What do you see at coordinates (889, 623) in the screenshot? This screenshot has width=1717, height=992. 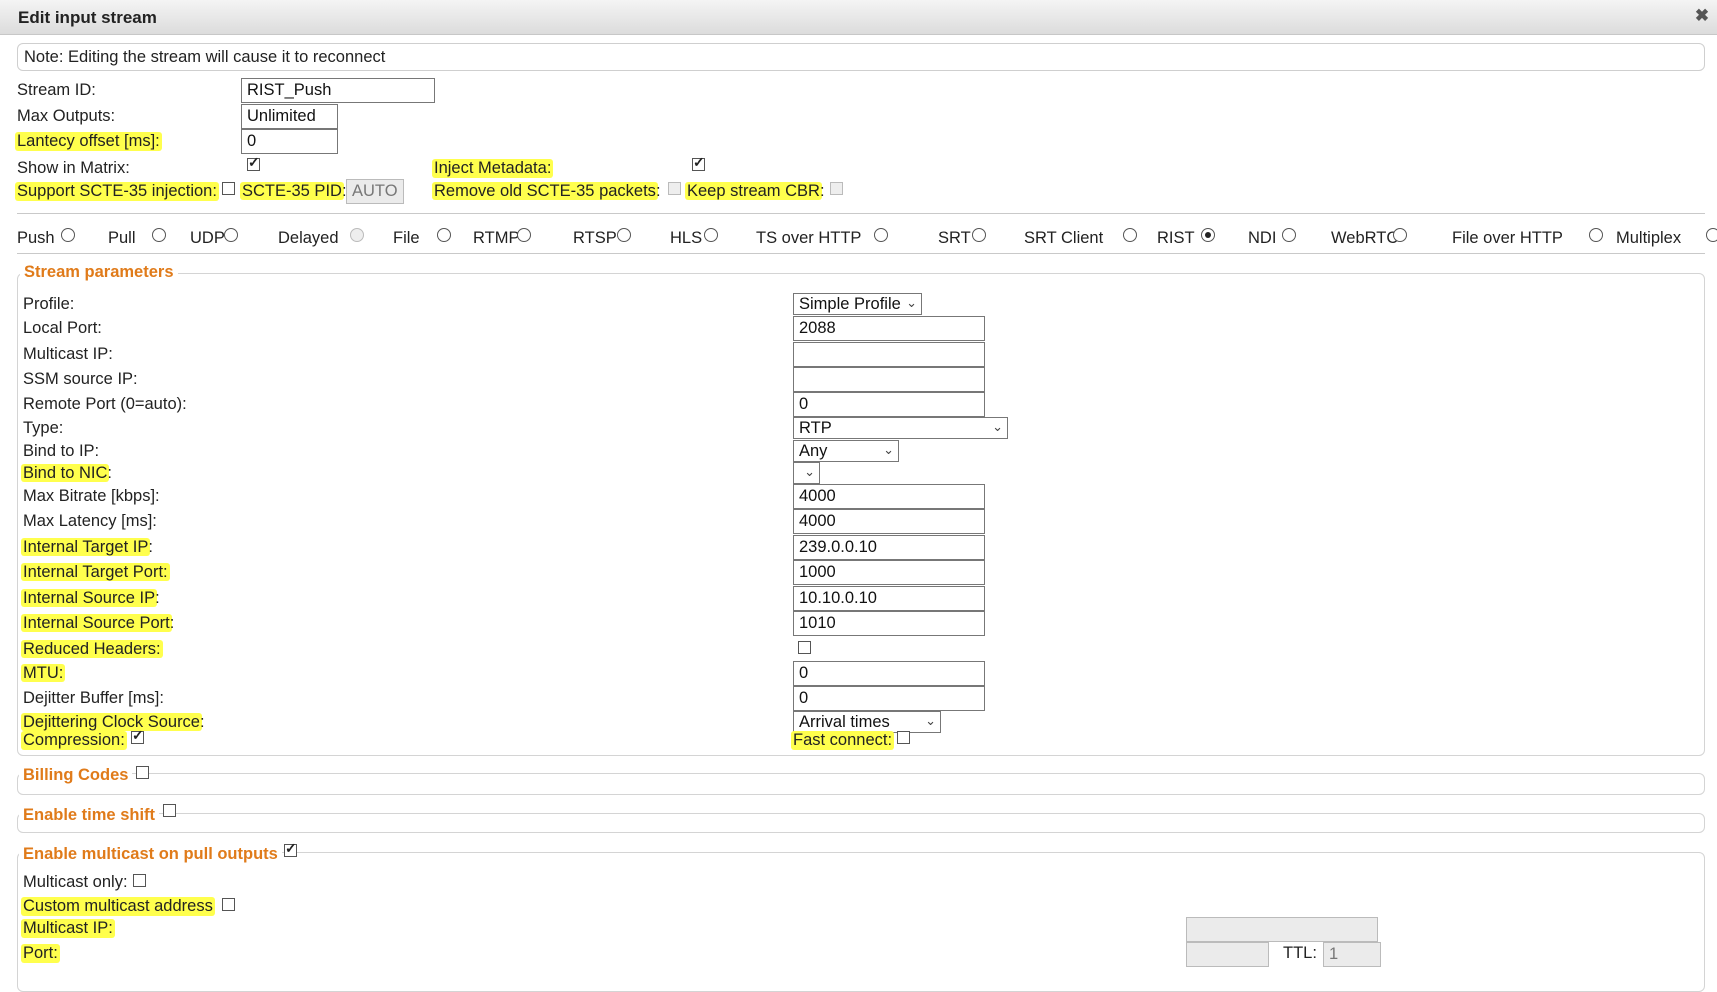 I see `param-input-internal-source-port` at bounding box center [889, 623].